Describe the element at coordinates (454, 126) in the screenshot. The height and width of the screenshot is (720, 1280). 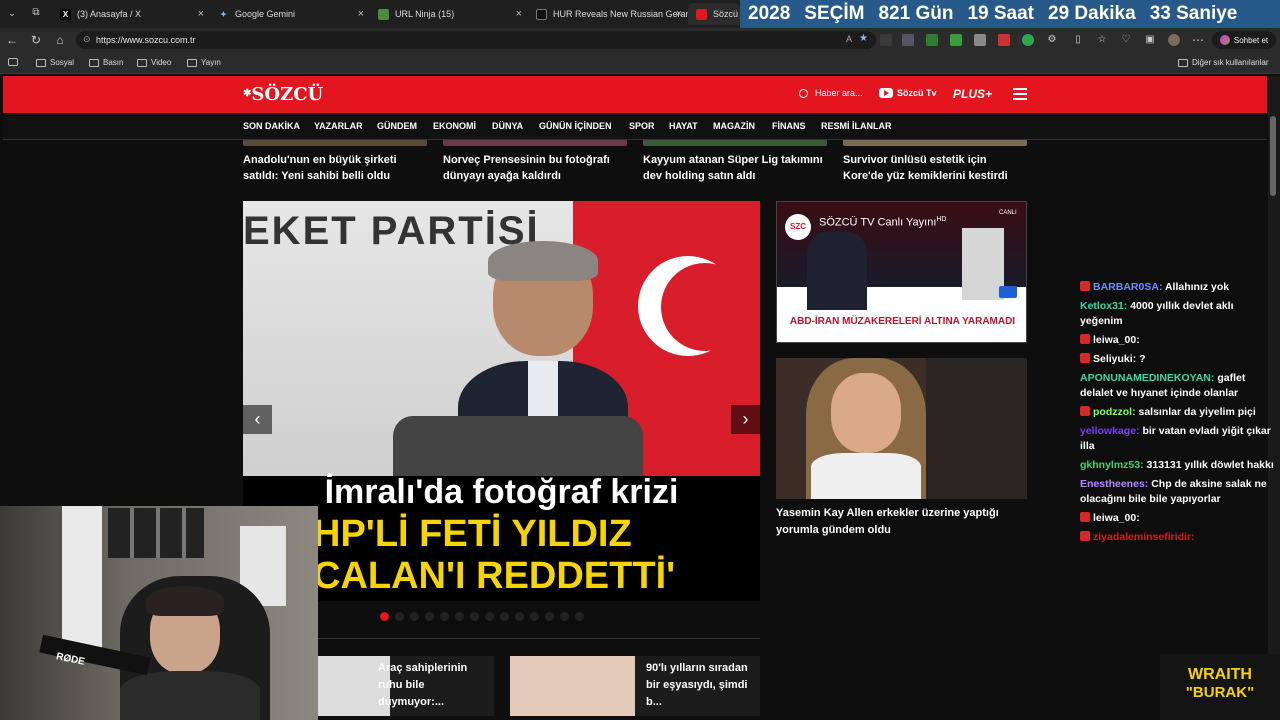
I see `nav-ekonomi: EKONOMİ` at that location.